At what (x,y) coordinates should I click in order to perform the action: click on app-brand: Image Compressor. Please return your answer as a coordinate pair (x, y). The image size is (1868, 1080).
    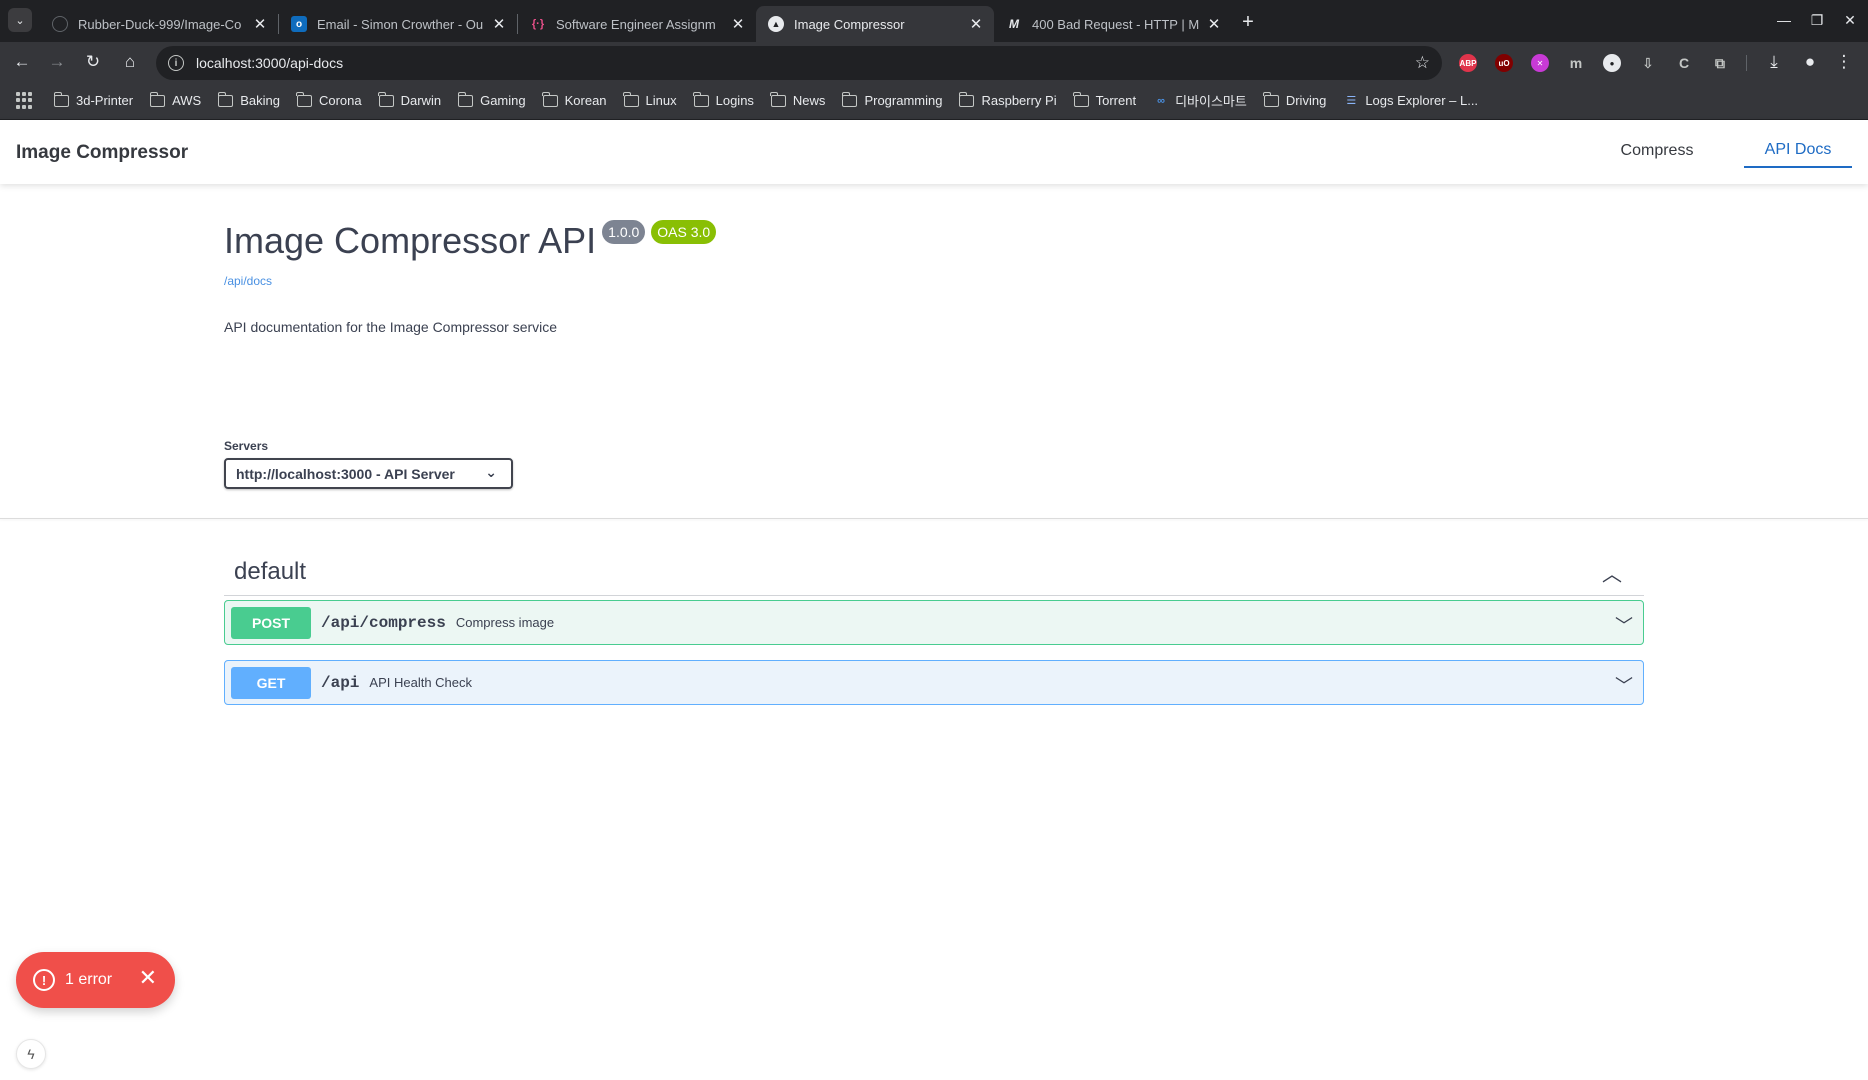
    Looking at the image, I should click on (102, 153).